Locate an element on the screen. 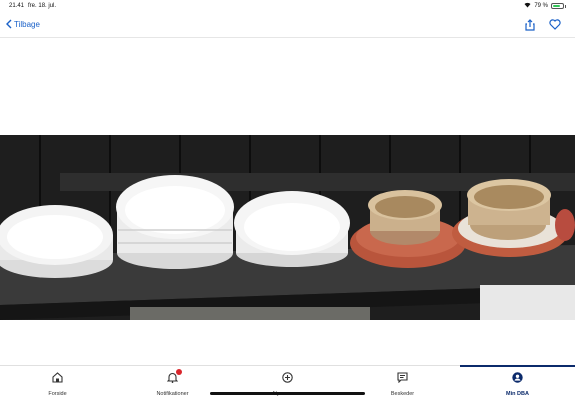 This screenshot has height=400, width=575. status-date: fre. 18. jul. is located at coordinates (42, 6).